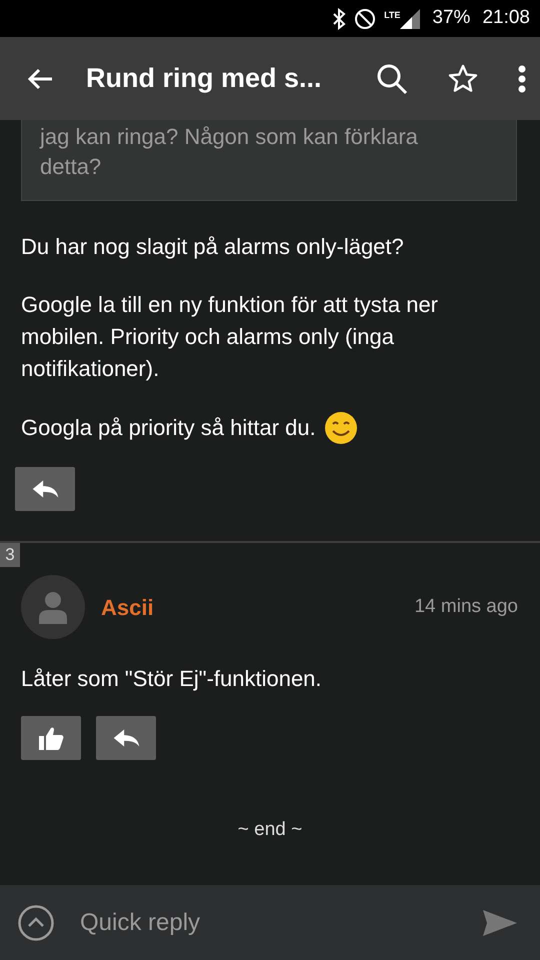 The width and height of the screenshot is (540, 960). I want to click on bluetooth-icon, so click(339, 19).